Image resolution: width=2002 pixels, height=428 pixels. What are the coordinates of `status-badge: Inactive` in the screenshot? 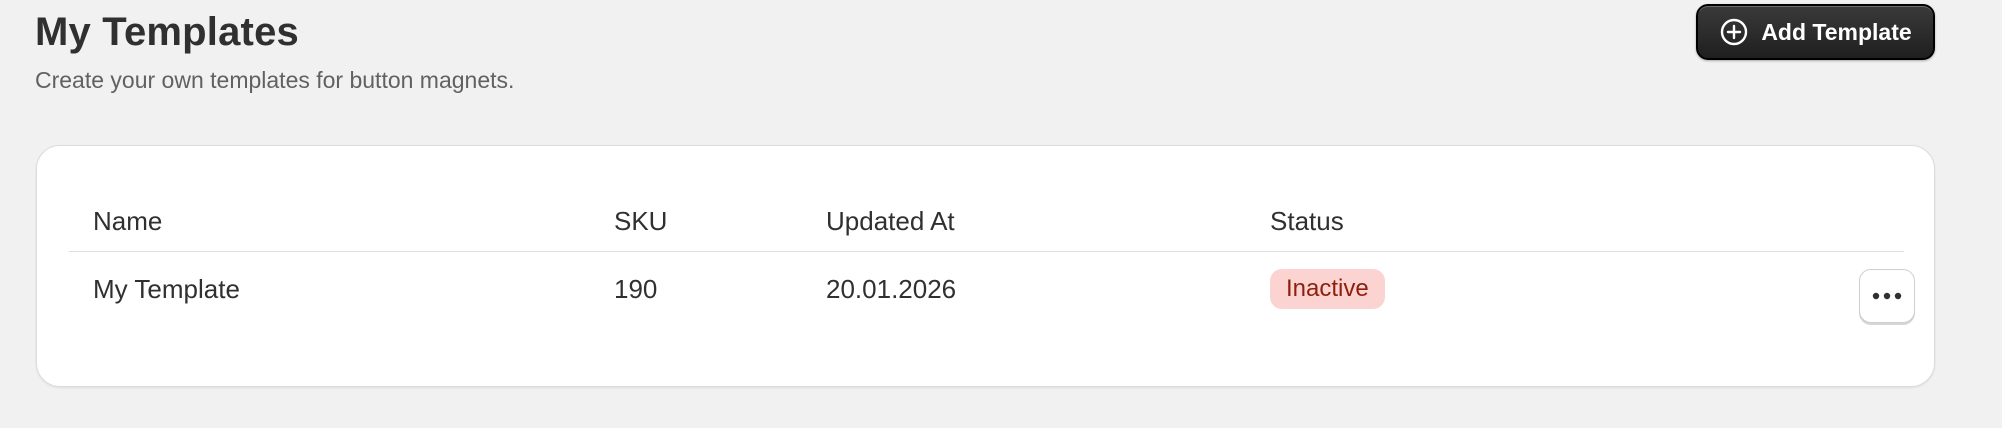 It's located at (1327, 289).